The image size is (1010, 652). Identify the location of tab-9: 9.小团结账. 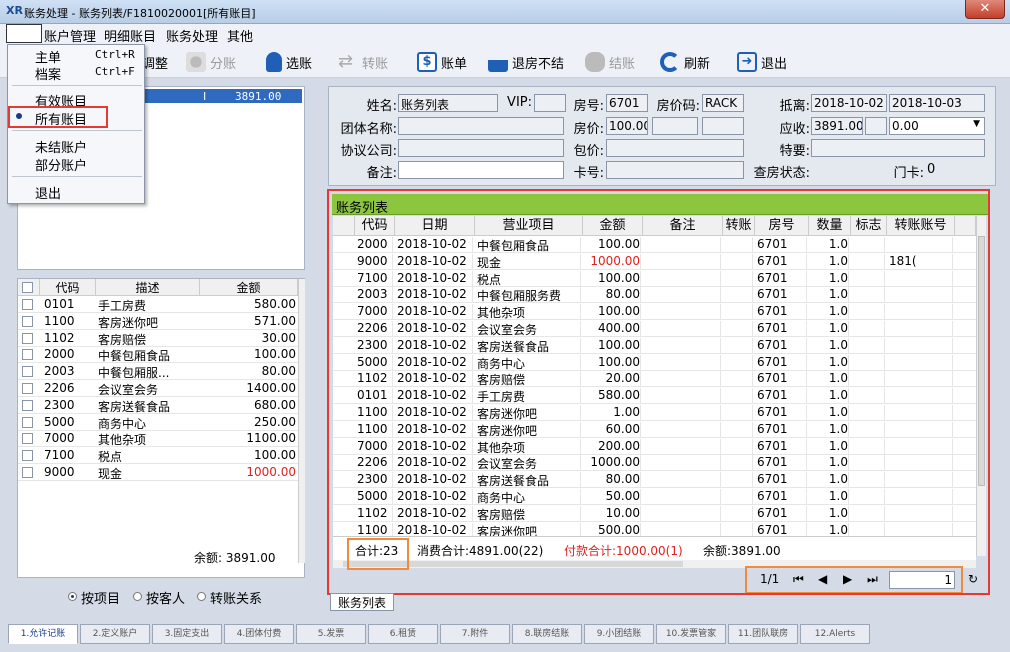
(619, 634).